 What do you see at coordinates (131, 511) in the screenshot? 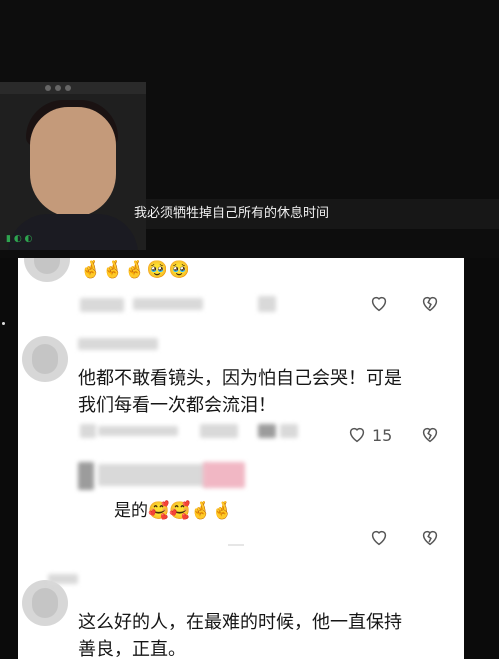
I see `reply-text-words: 是的` at bounding box center [131, 511].